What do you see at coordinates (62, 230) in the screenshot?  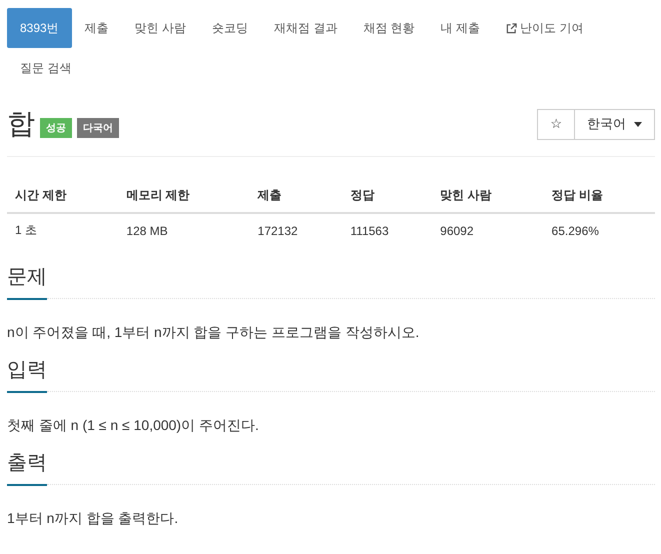 I see `table-cell: 1 초` at bounding box center [62, 230].